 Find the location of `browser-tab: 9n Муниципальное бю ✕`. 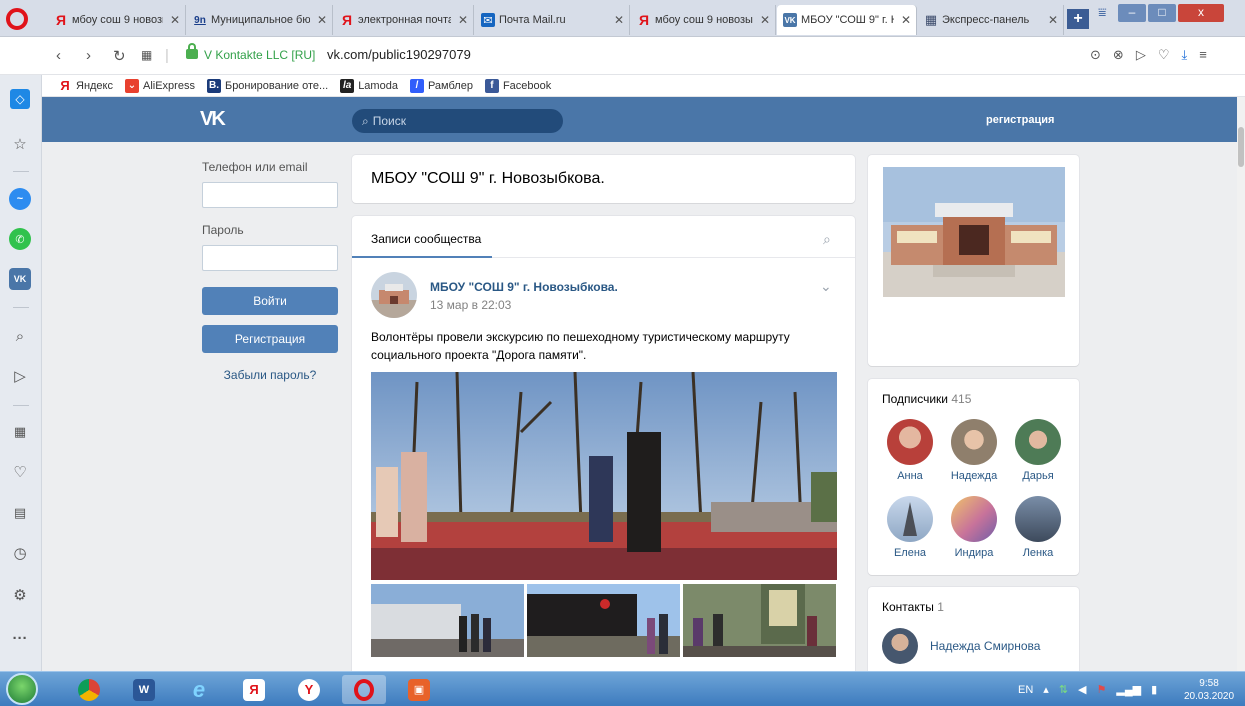

browser-tab: 9n Муниципальное бю ✕ is located at coordinates (260, 20).